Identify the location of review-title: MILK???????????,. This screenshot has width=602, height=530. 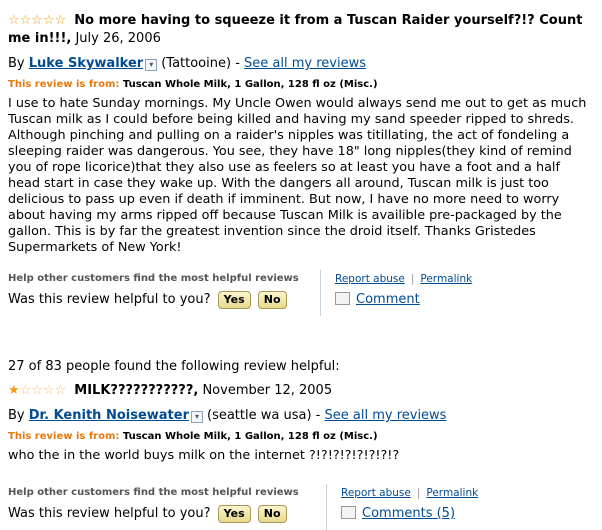
(136, 390).